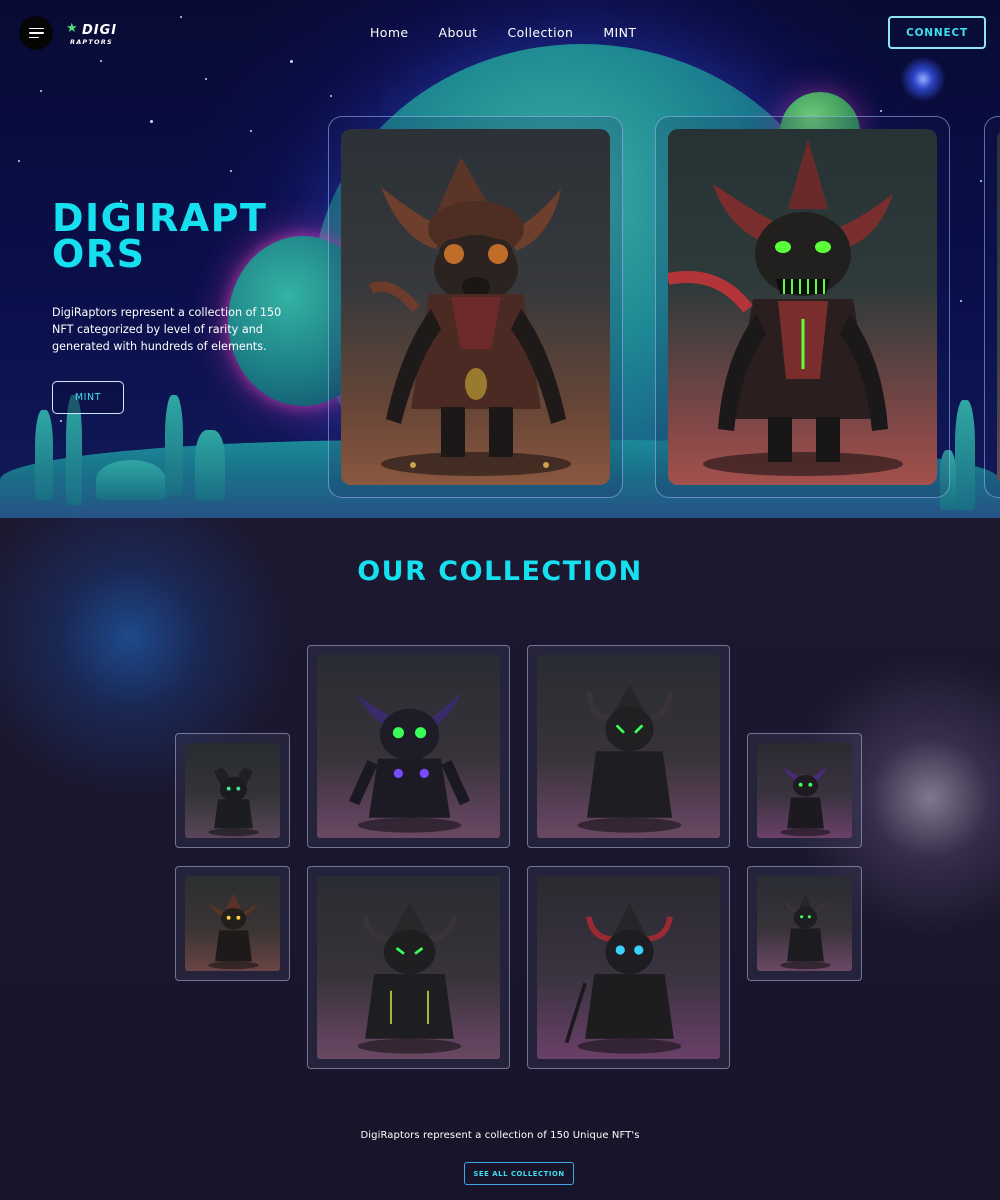 This screenshot has height=1200, width=1000. I want to click on nav-collection: Collection, so click(540, 32).